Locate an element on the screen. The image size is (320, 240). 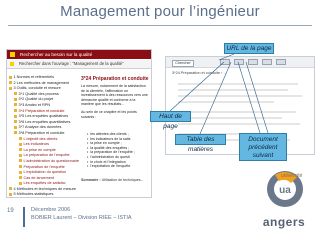
toc-item-label: 5 Méthodes statistiques is located at coordinates (33, 194).